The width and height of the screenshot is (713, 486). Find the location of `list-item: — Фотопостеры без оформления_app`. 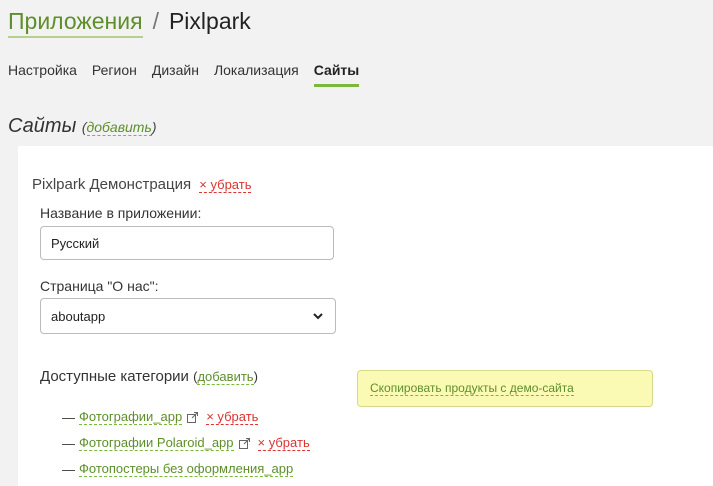

list-item: — Фотопостеры без оформления_app is located at coordinates (186, 469).